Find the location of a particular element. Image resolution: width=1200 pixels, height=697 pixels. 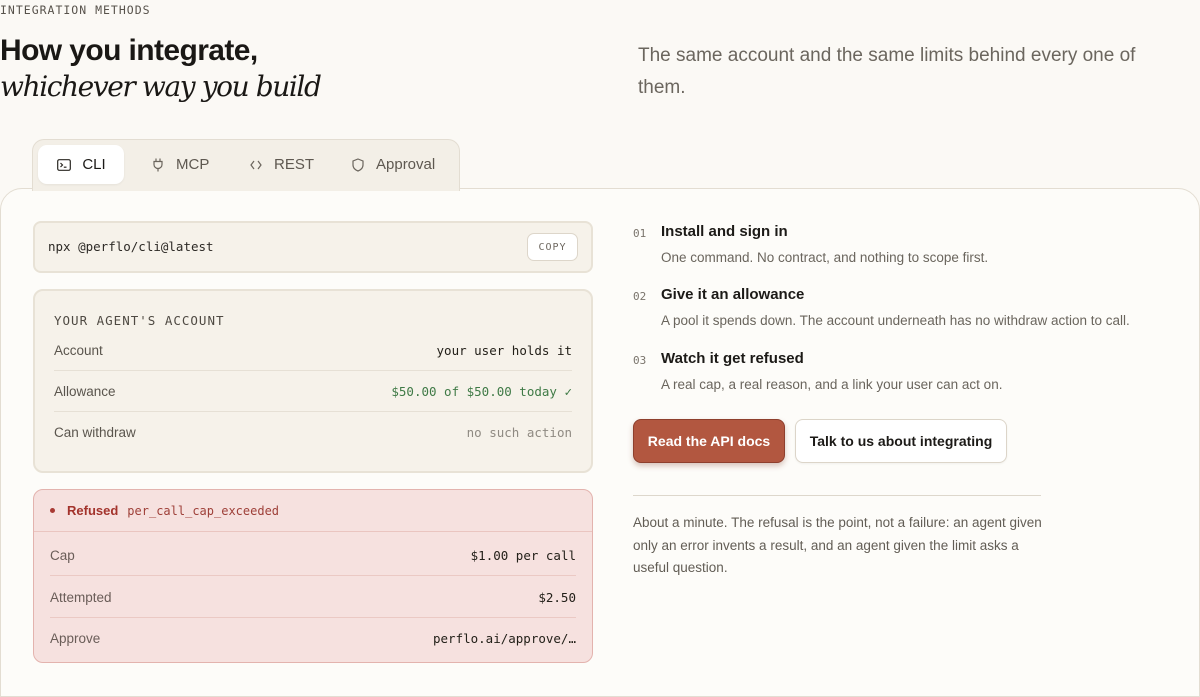

account-row: Account your user holds it is located at coordinates (313, 350).